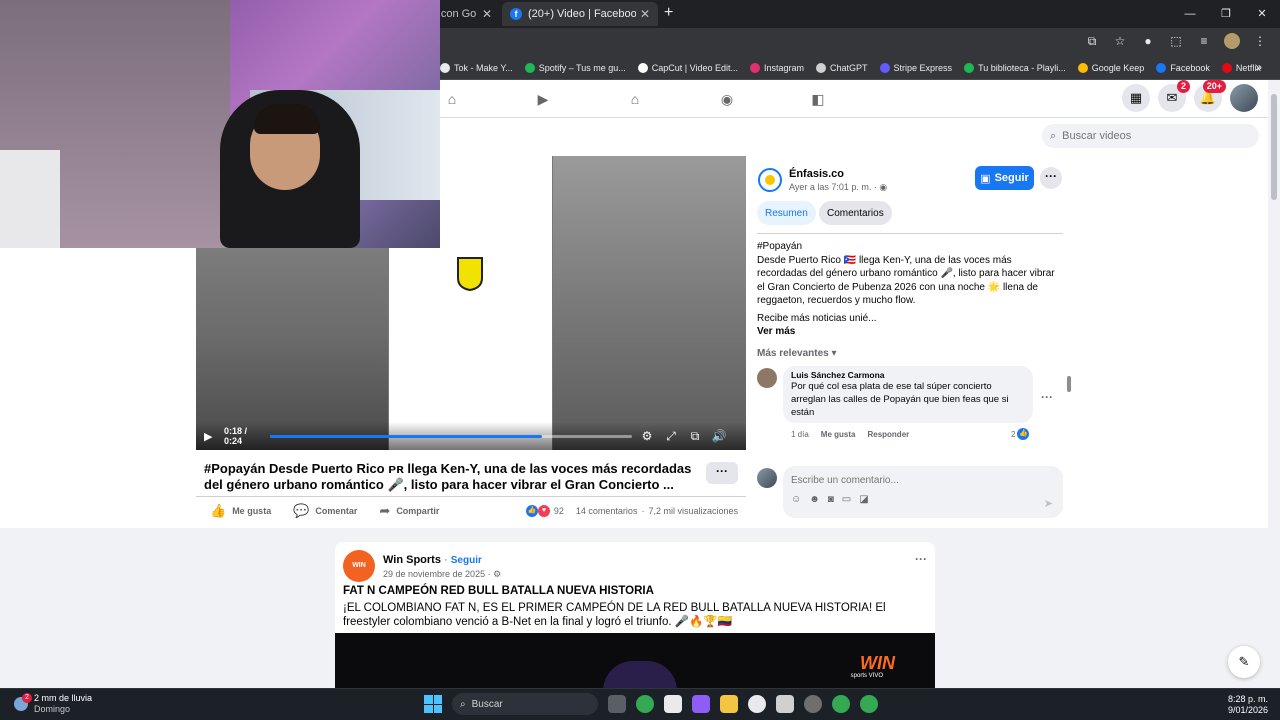 This screenshot has height=720, width=1280. Describe the element at coordinates (1248, 705) in the screenshot. I see `taskbar-clock: 8:28 p. m. 9/01/2026` at that location.